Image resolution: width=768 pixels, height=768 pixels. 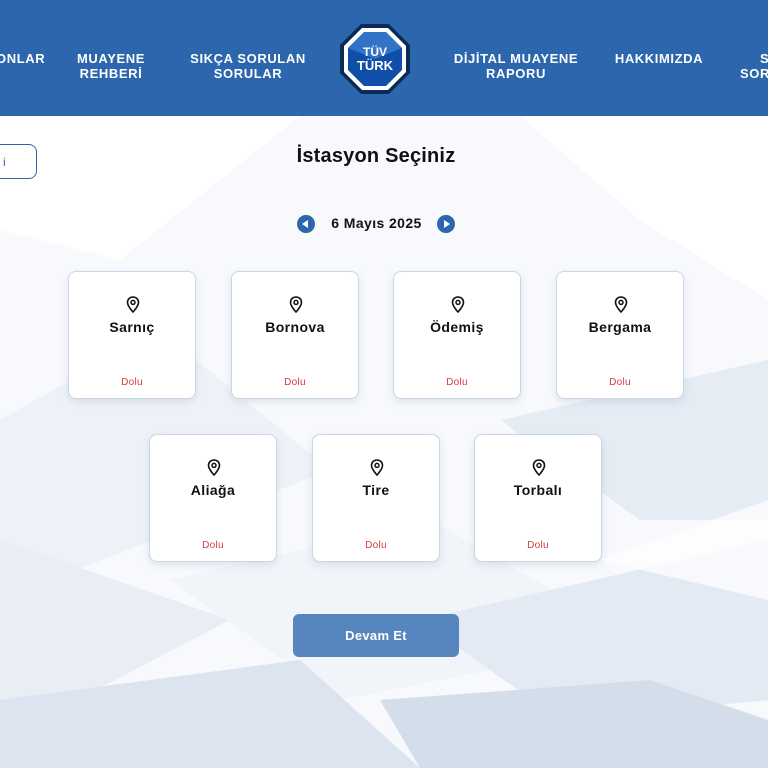 I want to click on station-card: Ödemiş Dolu, so click(x=457, y=335).